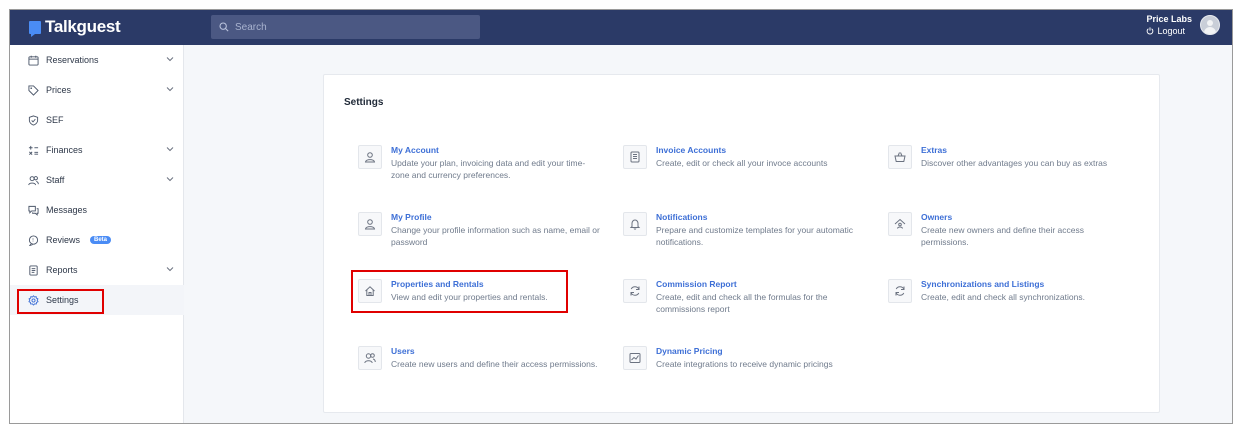 This screenshot has width=1242, height=437. Describe the element at coordinates (72, 60) in the screenshot. I see `sidebar-item-label: Reservations` at that location.